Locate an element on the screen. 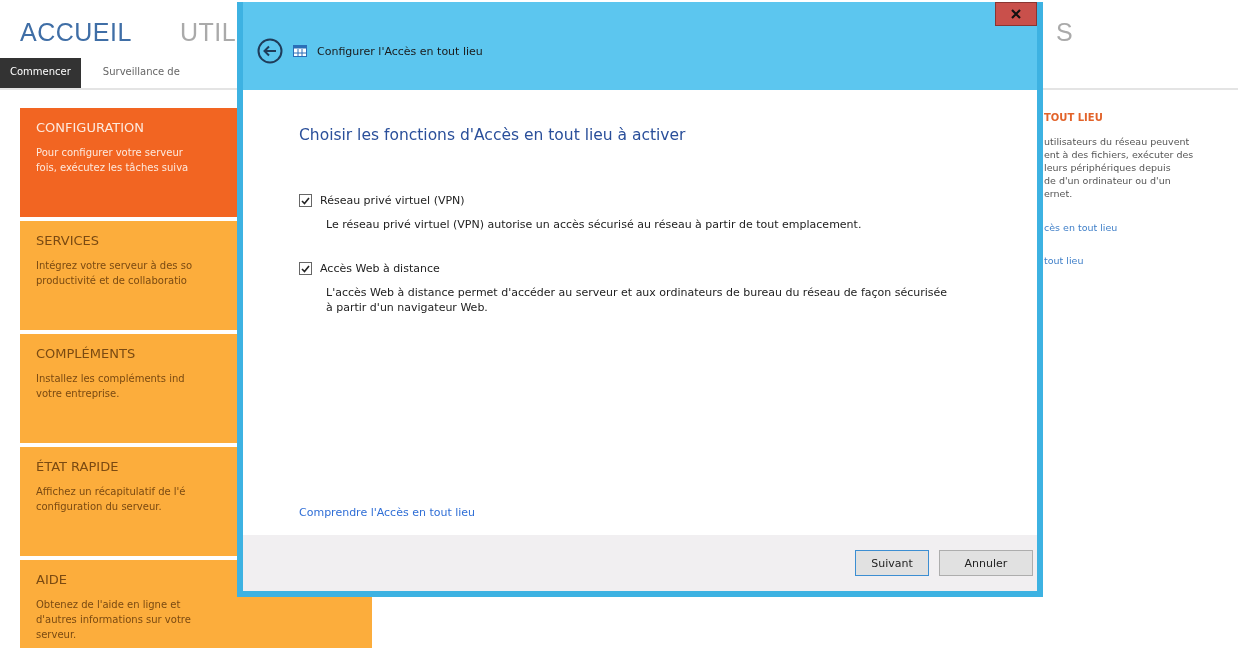  panel-title: TOUT LIEU is located at coordinates (1074, 117).